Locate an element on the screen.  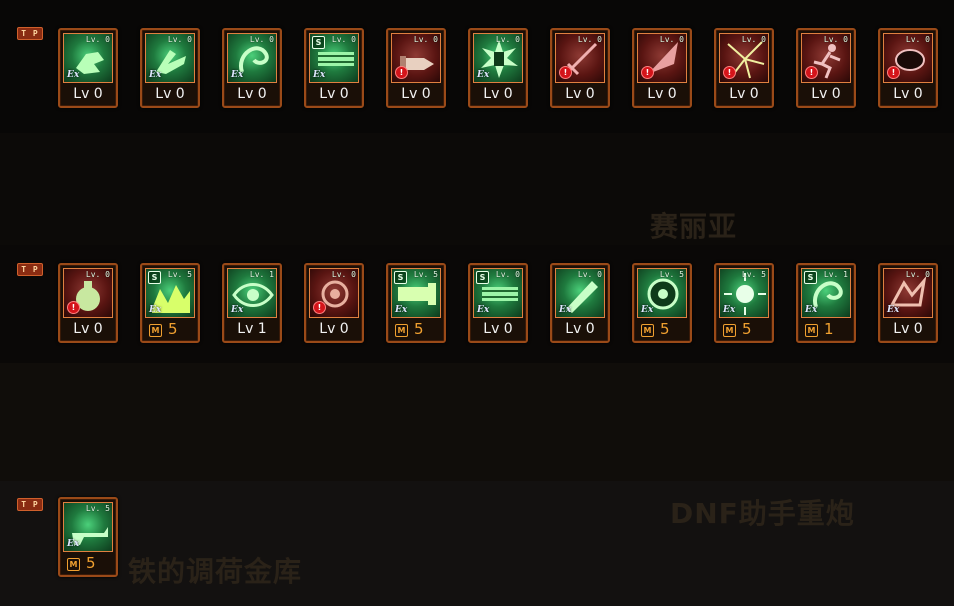
skill-icon: Lv. 1 Ex is located at coordinates (252, 293).